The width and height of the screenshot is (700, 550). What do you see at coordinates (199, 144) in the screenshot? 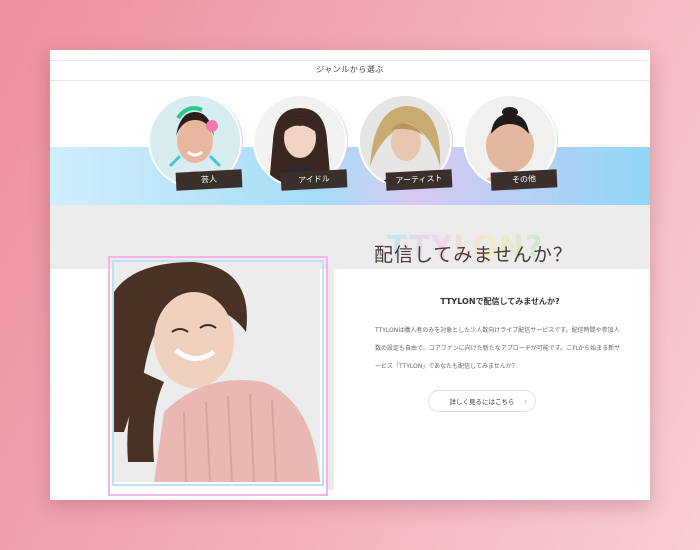
I see `genre-item-comedian: 芸人` at bounding box center [199, 144].